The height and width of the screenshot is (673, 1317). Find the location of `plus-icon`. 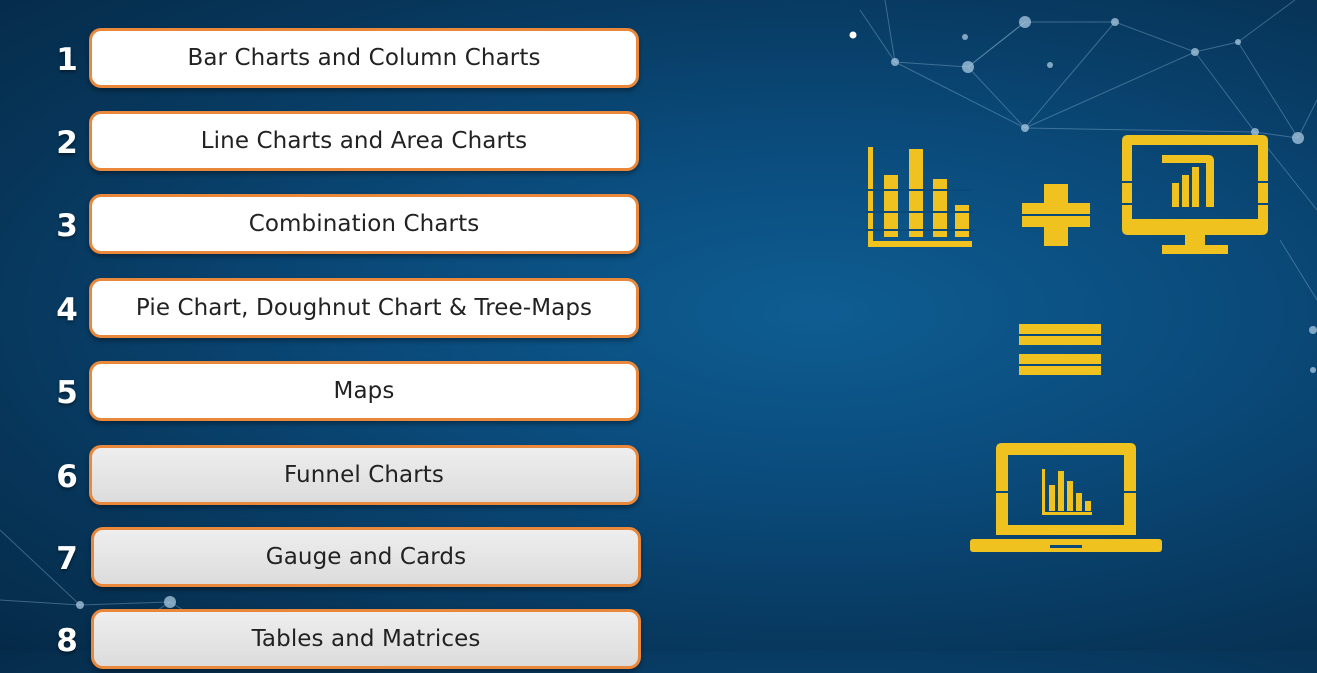

plus-icon is located at coordinates (1056, 215).